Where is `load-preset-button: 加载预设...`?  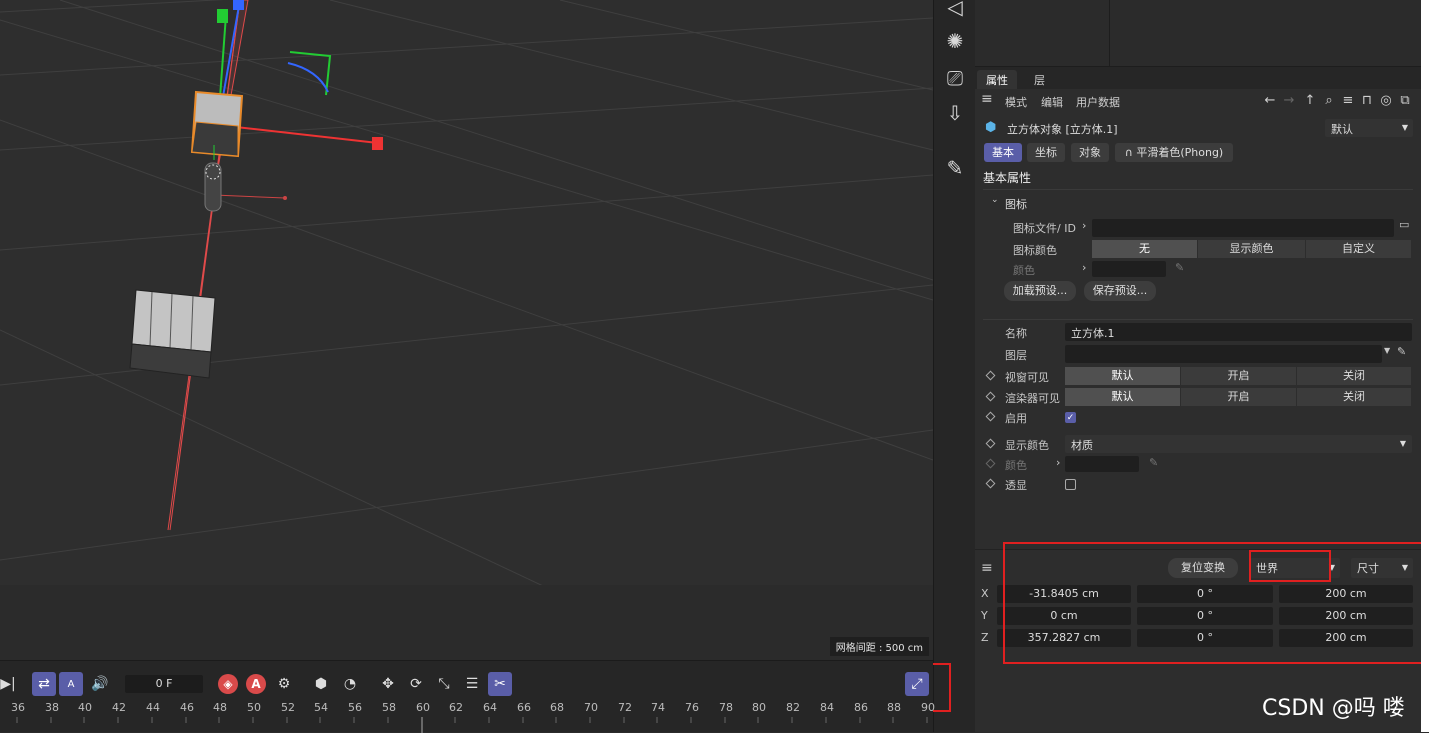
load-preset-button: 加载预设... is located at coordinates (1040, 291).